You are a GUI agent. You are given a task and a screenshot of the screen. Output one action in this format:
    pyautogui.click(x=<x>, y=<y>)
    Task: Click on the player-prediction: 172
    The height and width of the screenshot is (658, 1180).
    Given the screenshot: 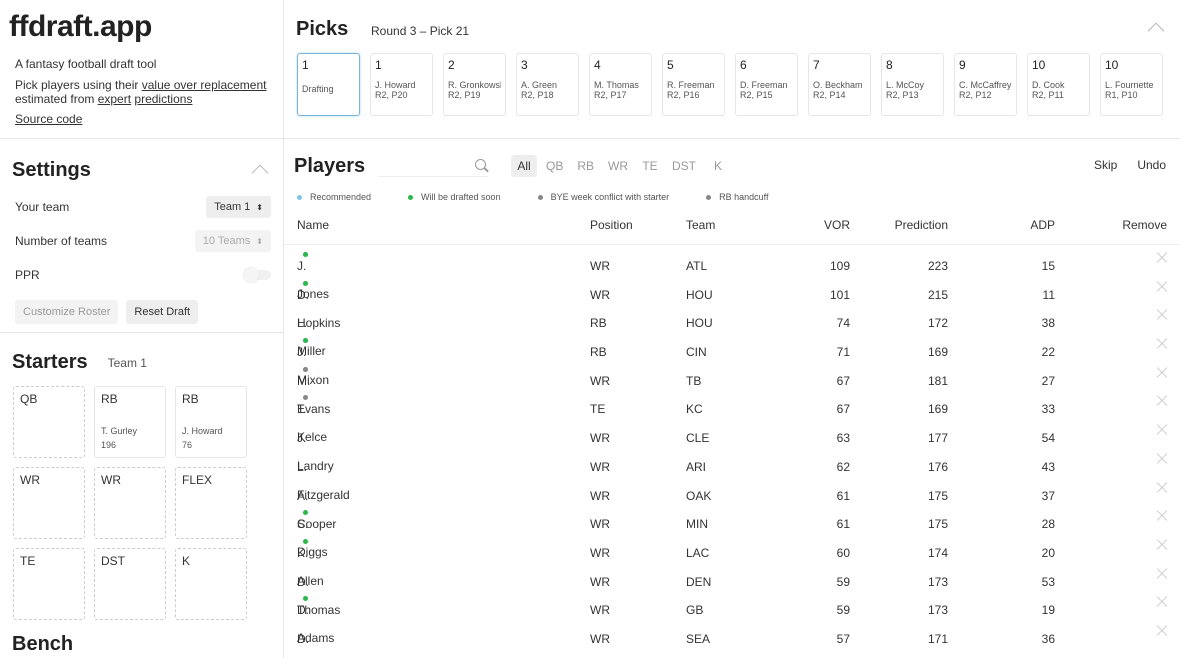 What is the action you would take?
    pyautogui.click(x=937, y=323)
    